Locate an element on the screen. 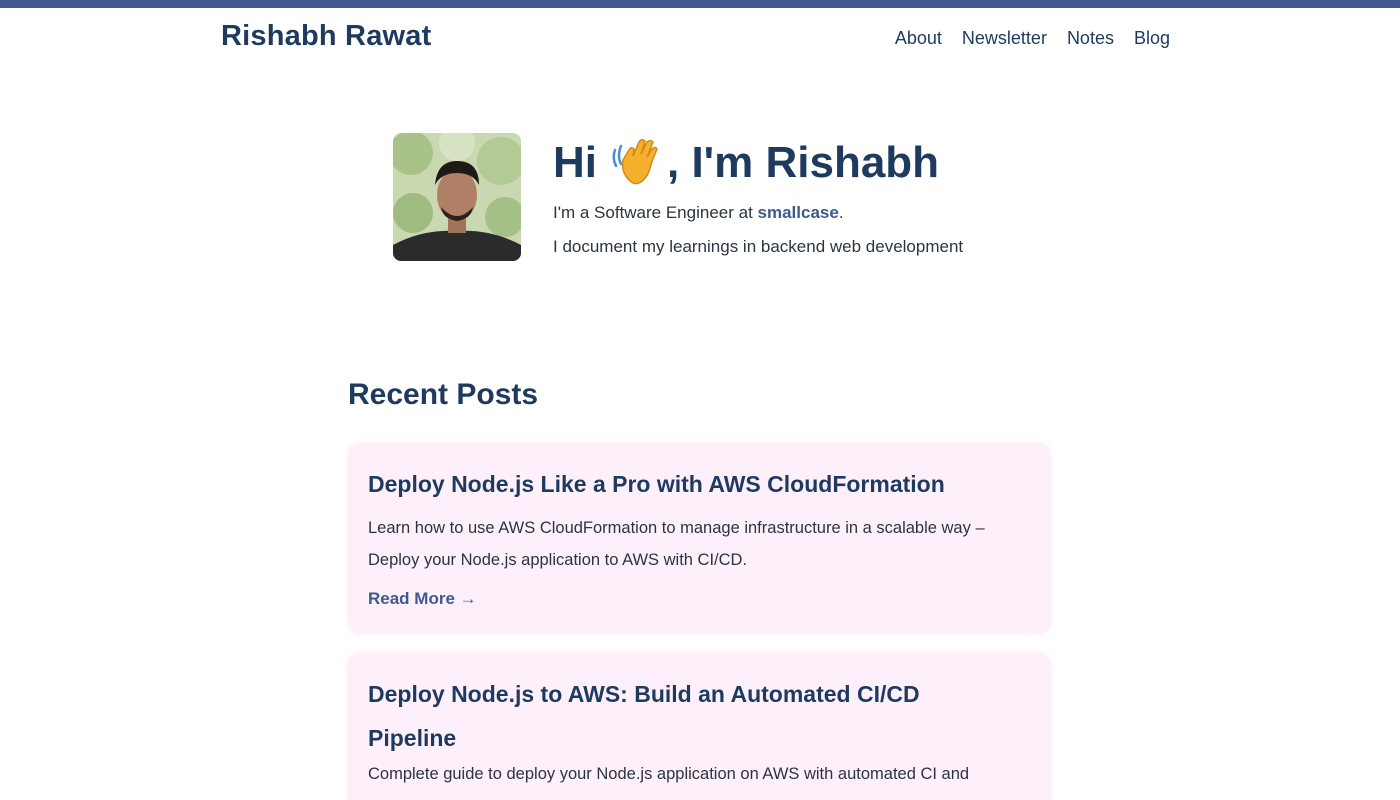 This screenshot has height=800, width=1400. waving-hand-icon is located at coordinates (635, 161).